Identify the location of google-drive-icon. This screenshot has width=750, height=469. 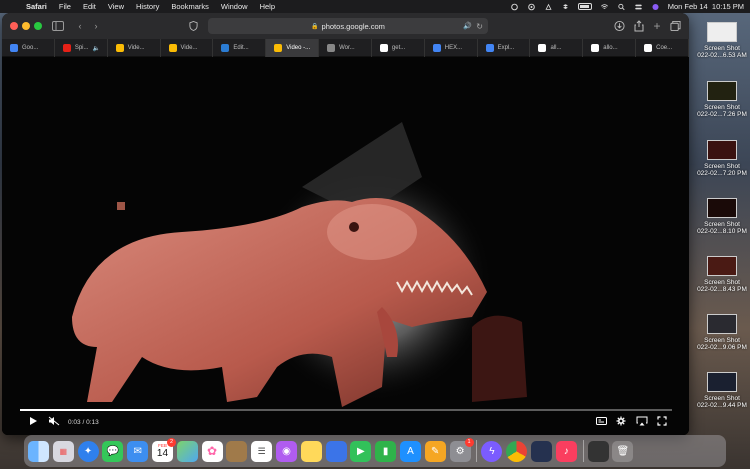
(548, 7).